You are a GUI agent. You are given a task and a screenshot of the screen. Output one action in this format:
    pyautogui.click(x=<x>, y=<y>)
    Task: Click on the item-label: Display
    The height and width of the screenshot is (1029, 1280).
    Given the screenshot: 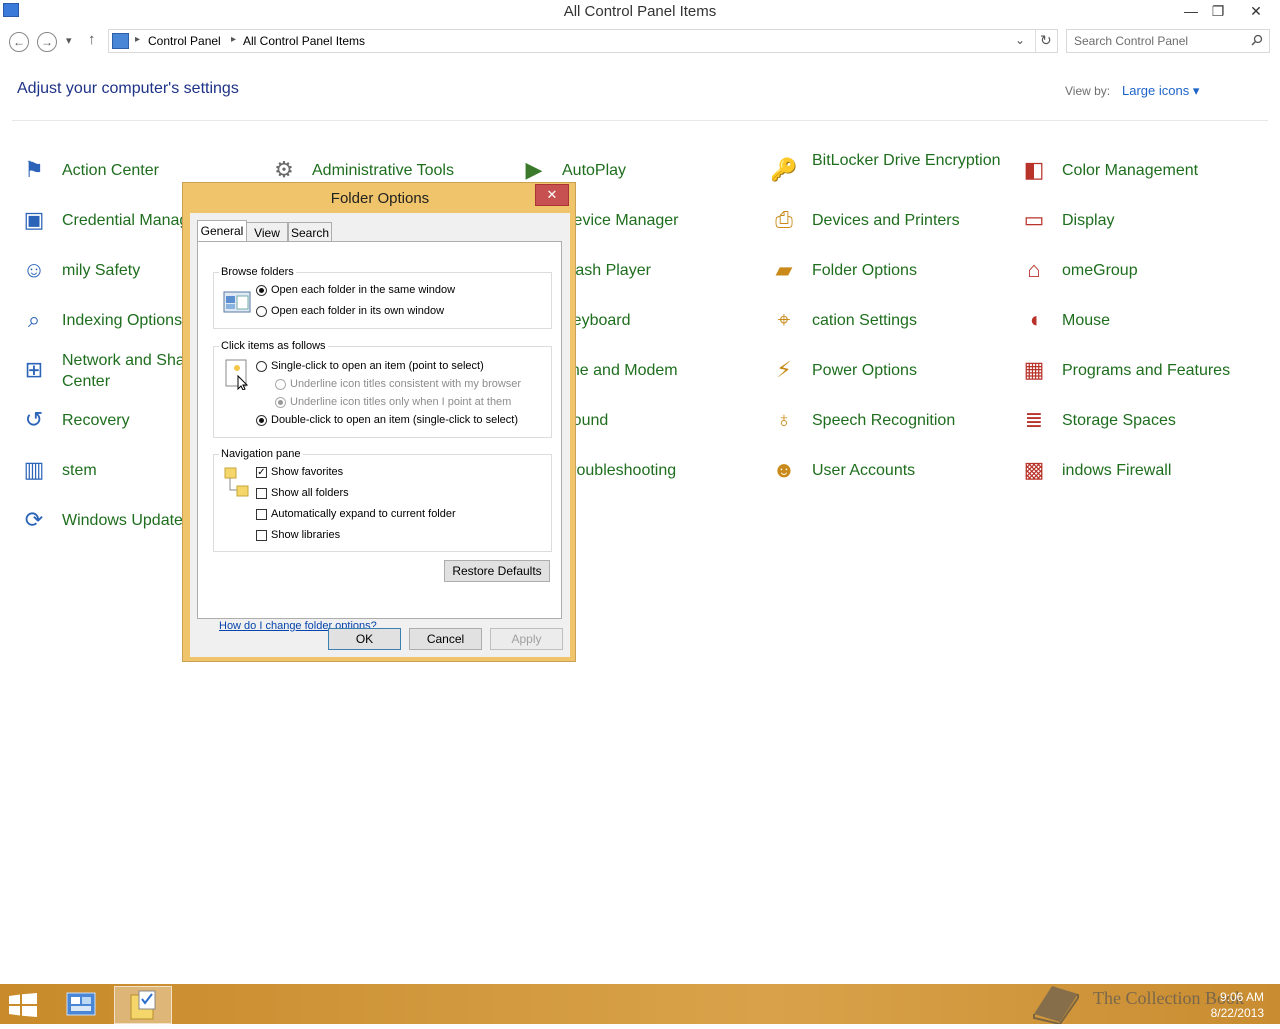 What is the action you would take?
    pyautogui.click(x=1088, y=220)
    